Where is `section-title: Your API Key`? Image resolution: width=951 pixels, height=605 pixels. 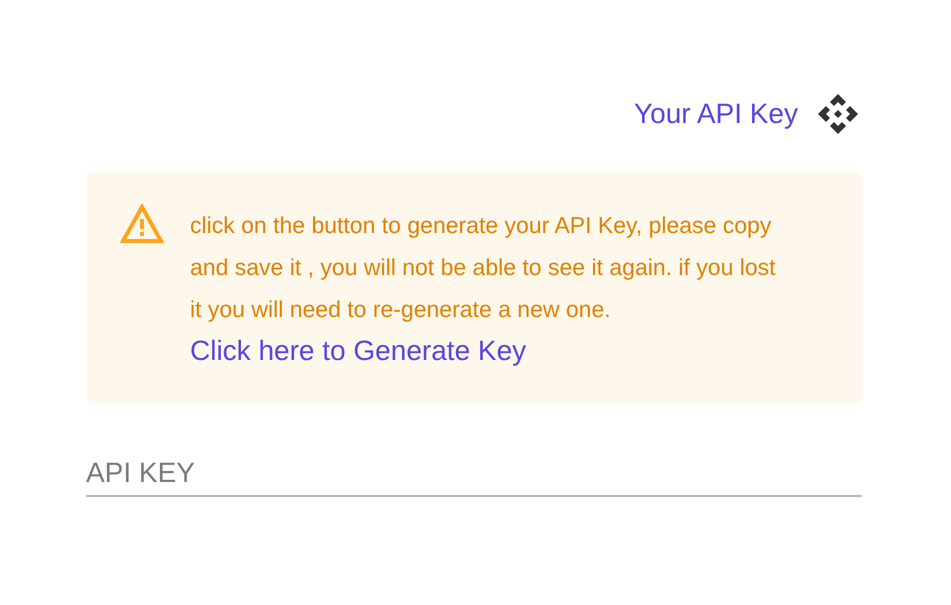 section-title: Your API Key is located at coordinates (716, 114).